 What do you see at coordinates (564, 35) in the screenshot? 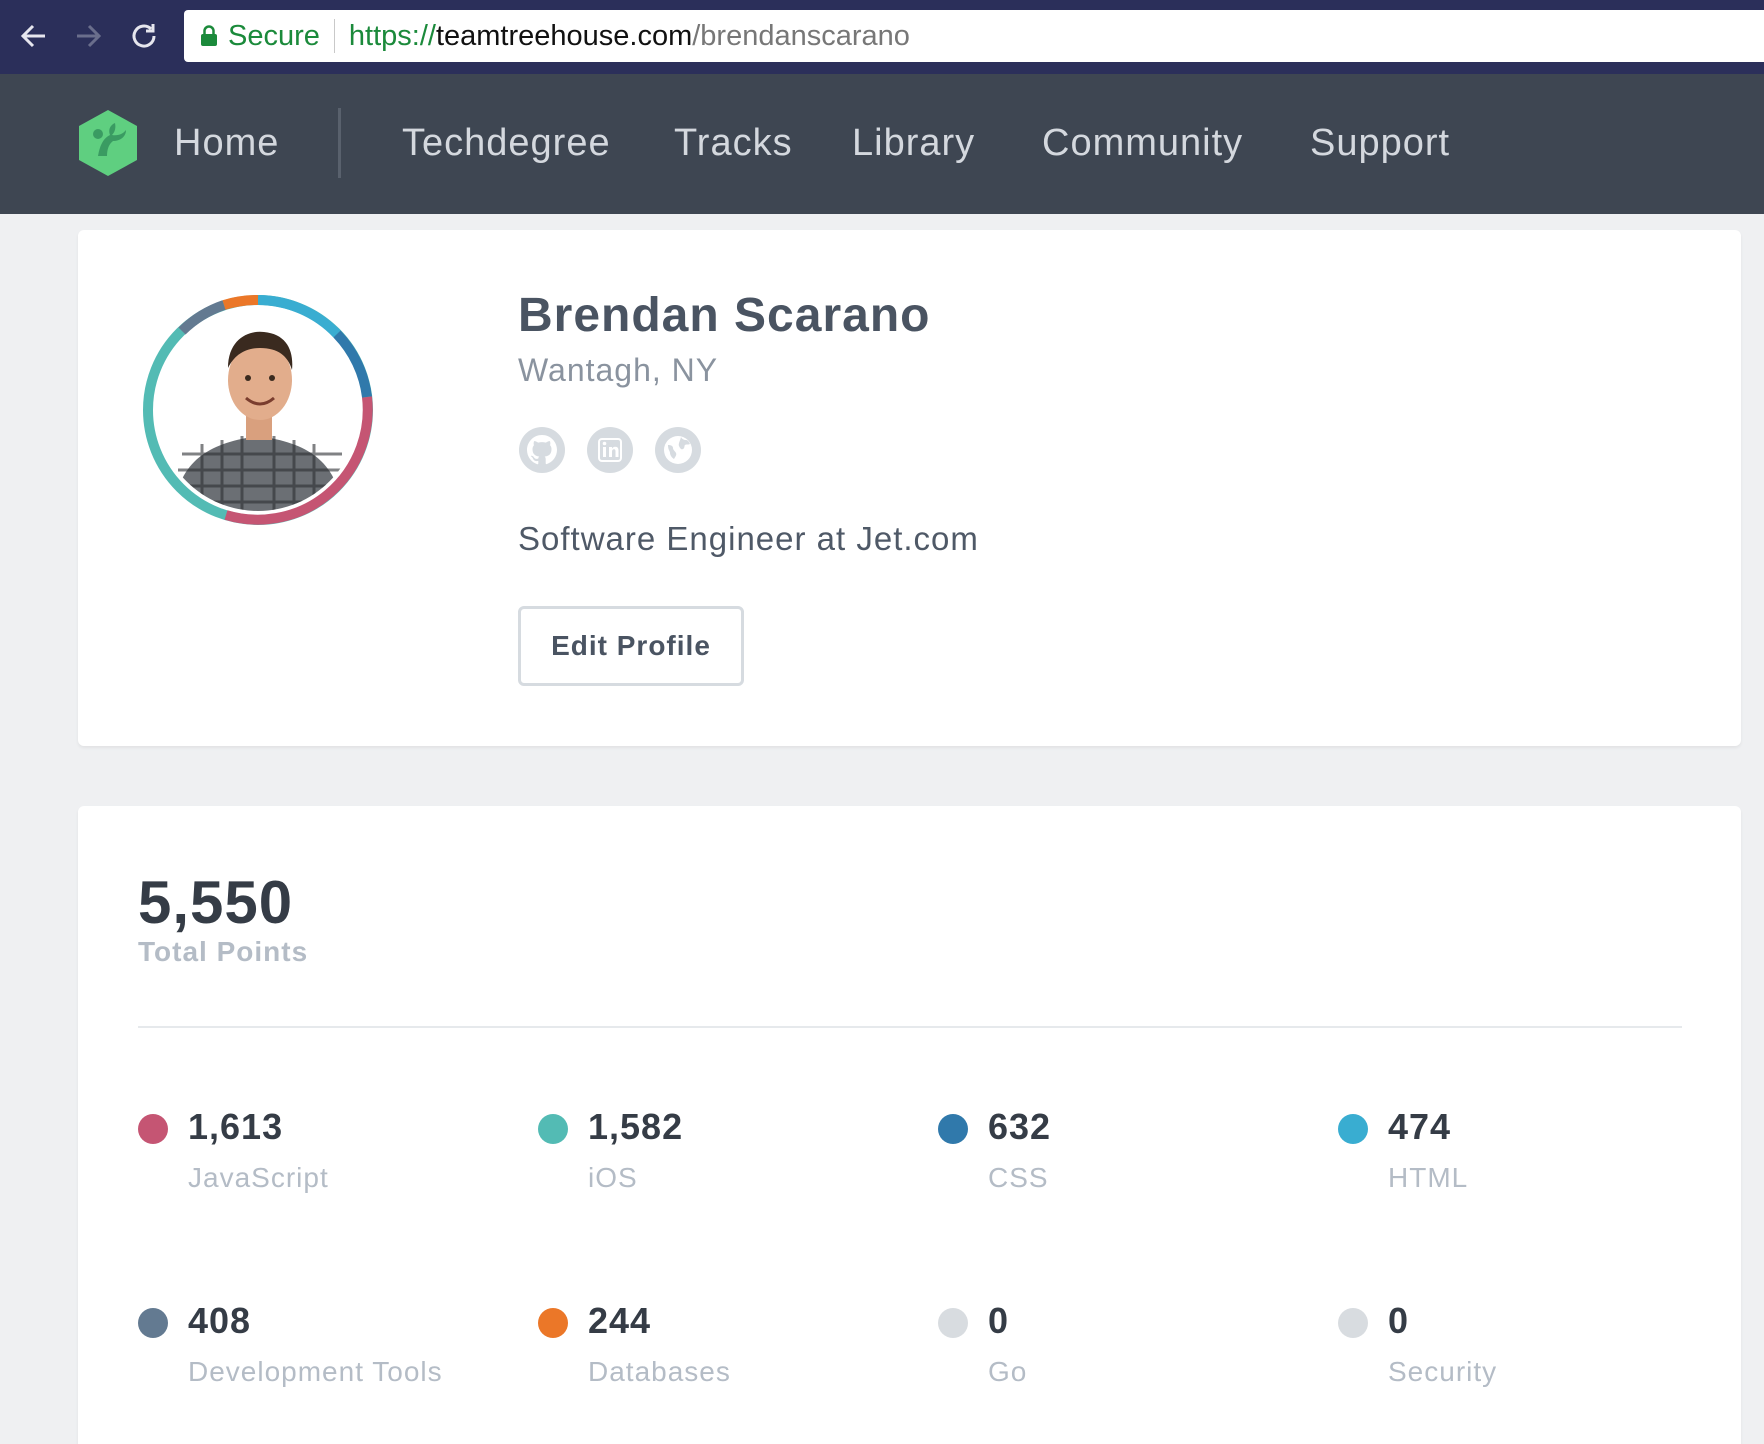
I see `url-host: teamtreehouse.com` at bounding box center [564, 35].